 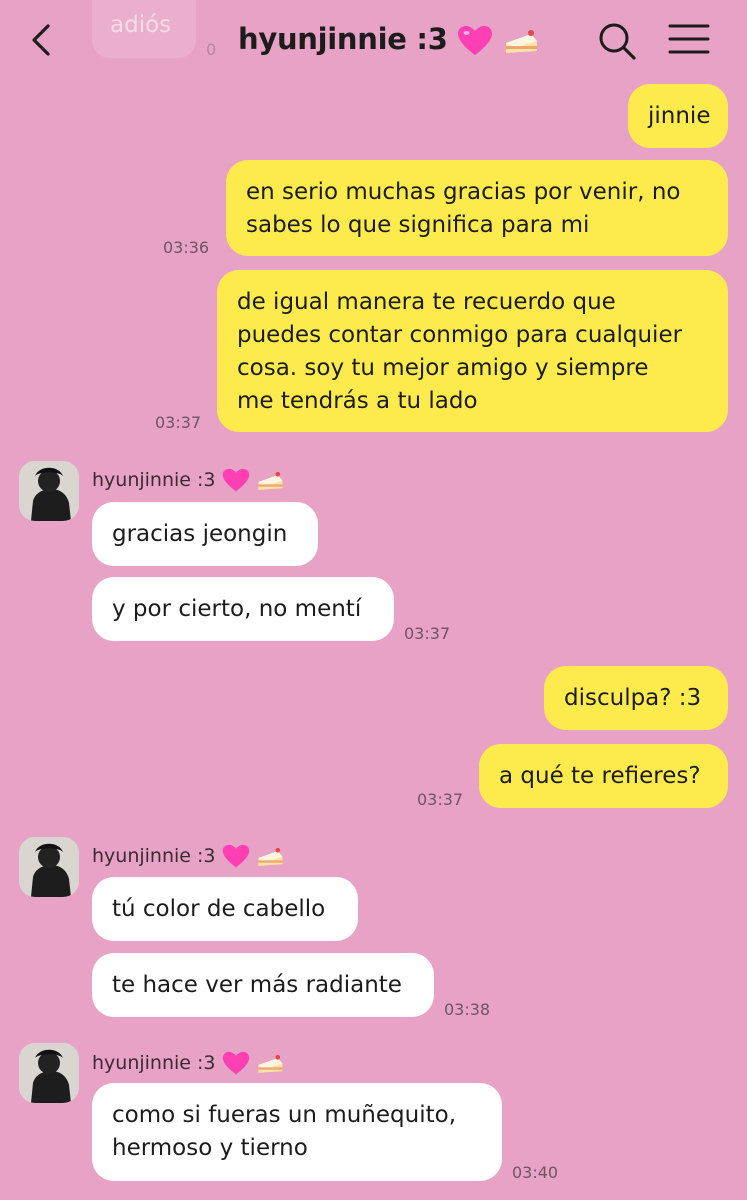 I want to click on message-line: y por cierto, no mentí, so click(x=237, y=609).